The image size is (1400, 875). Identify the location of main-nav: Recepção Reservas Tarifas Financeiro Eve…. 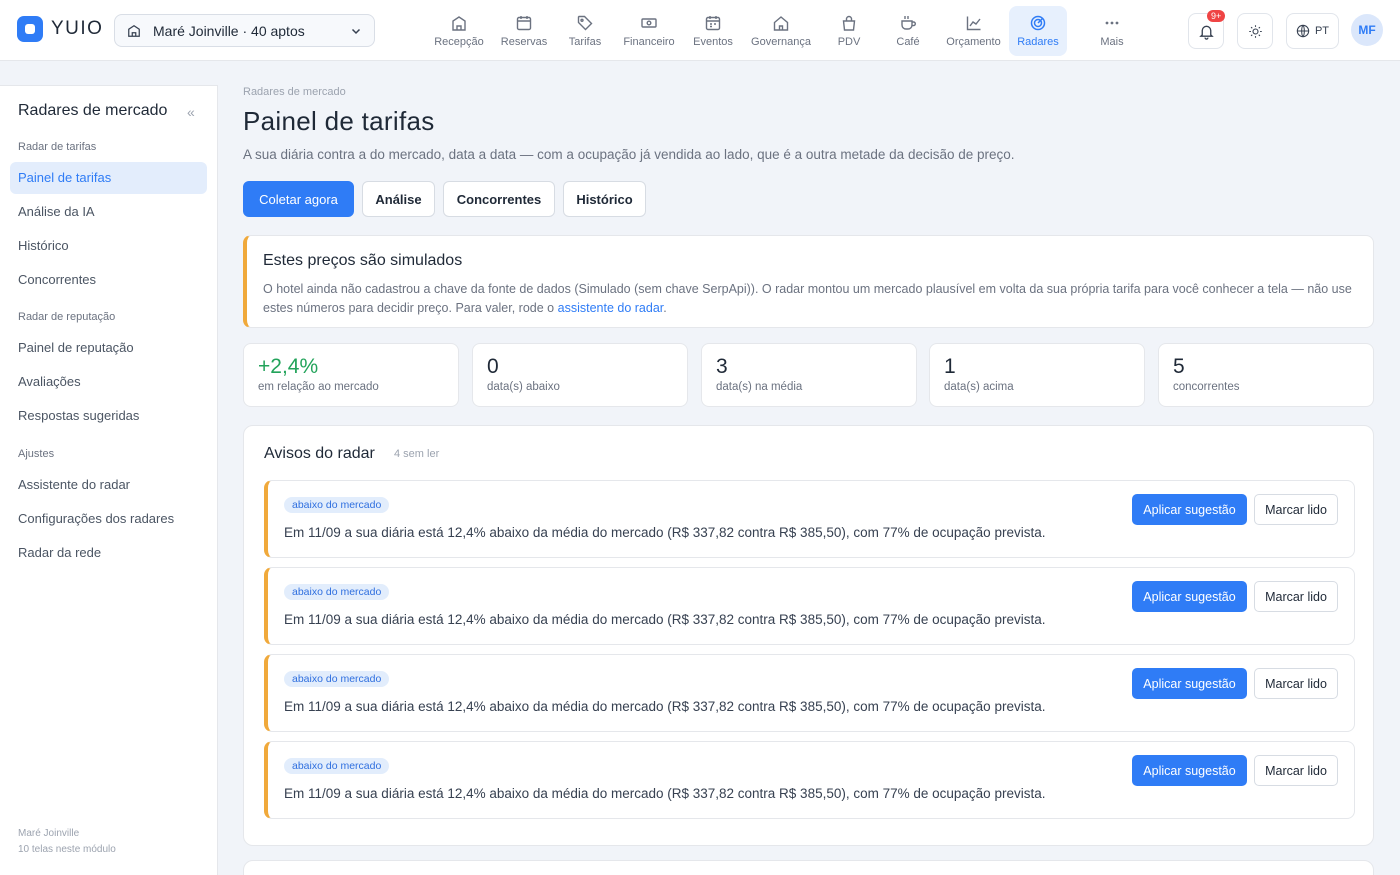
(791, 31).